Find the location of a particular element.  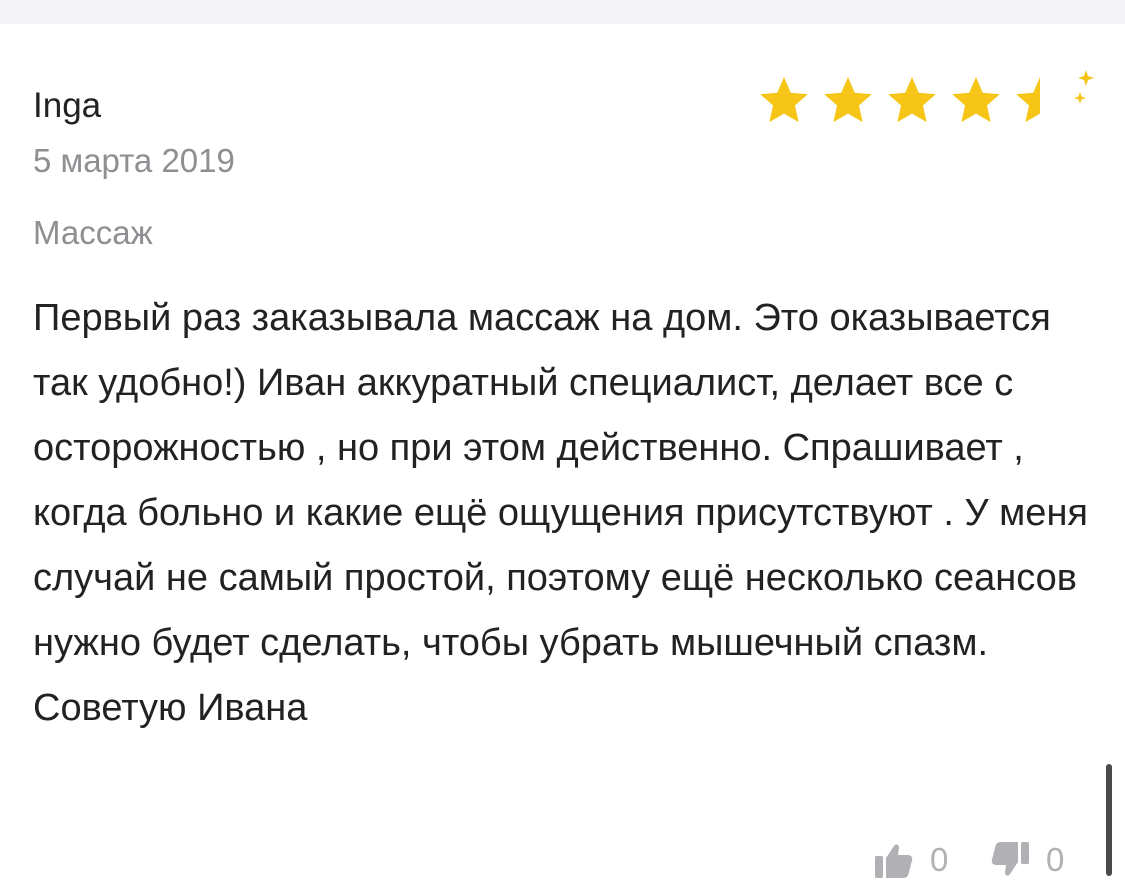

like-count: 0 is located at coordinates (939, 859).